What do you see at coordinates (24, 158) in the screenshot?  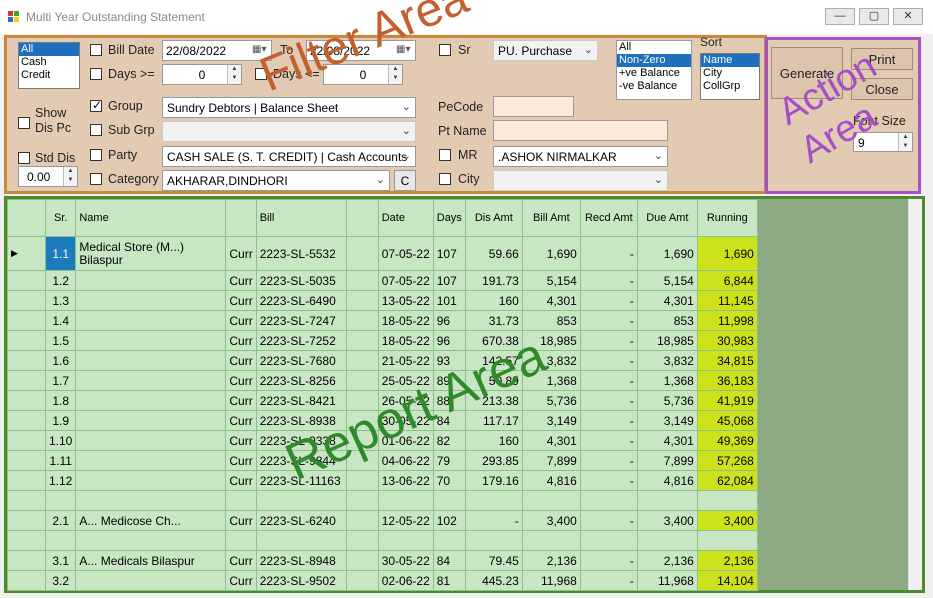 I see `std-dis-checkbox` at bounding box center [24, 158].